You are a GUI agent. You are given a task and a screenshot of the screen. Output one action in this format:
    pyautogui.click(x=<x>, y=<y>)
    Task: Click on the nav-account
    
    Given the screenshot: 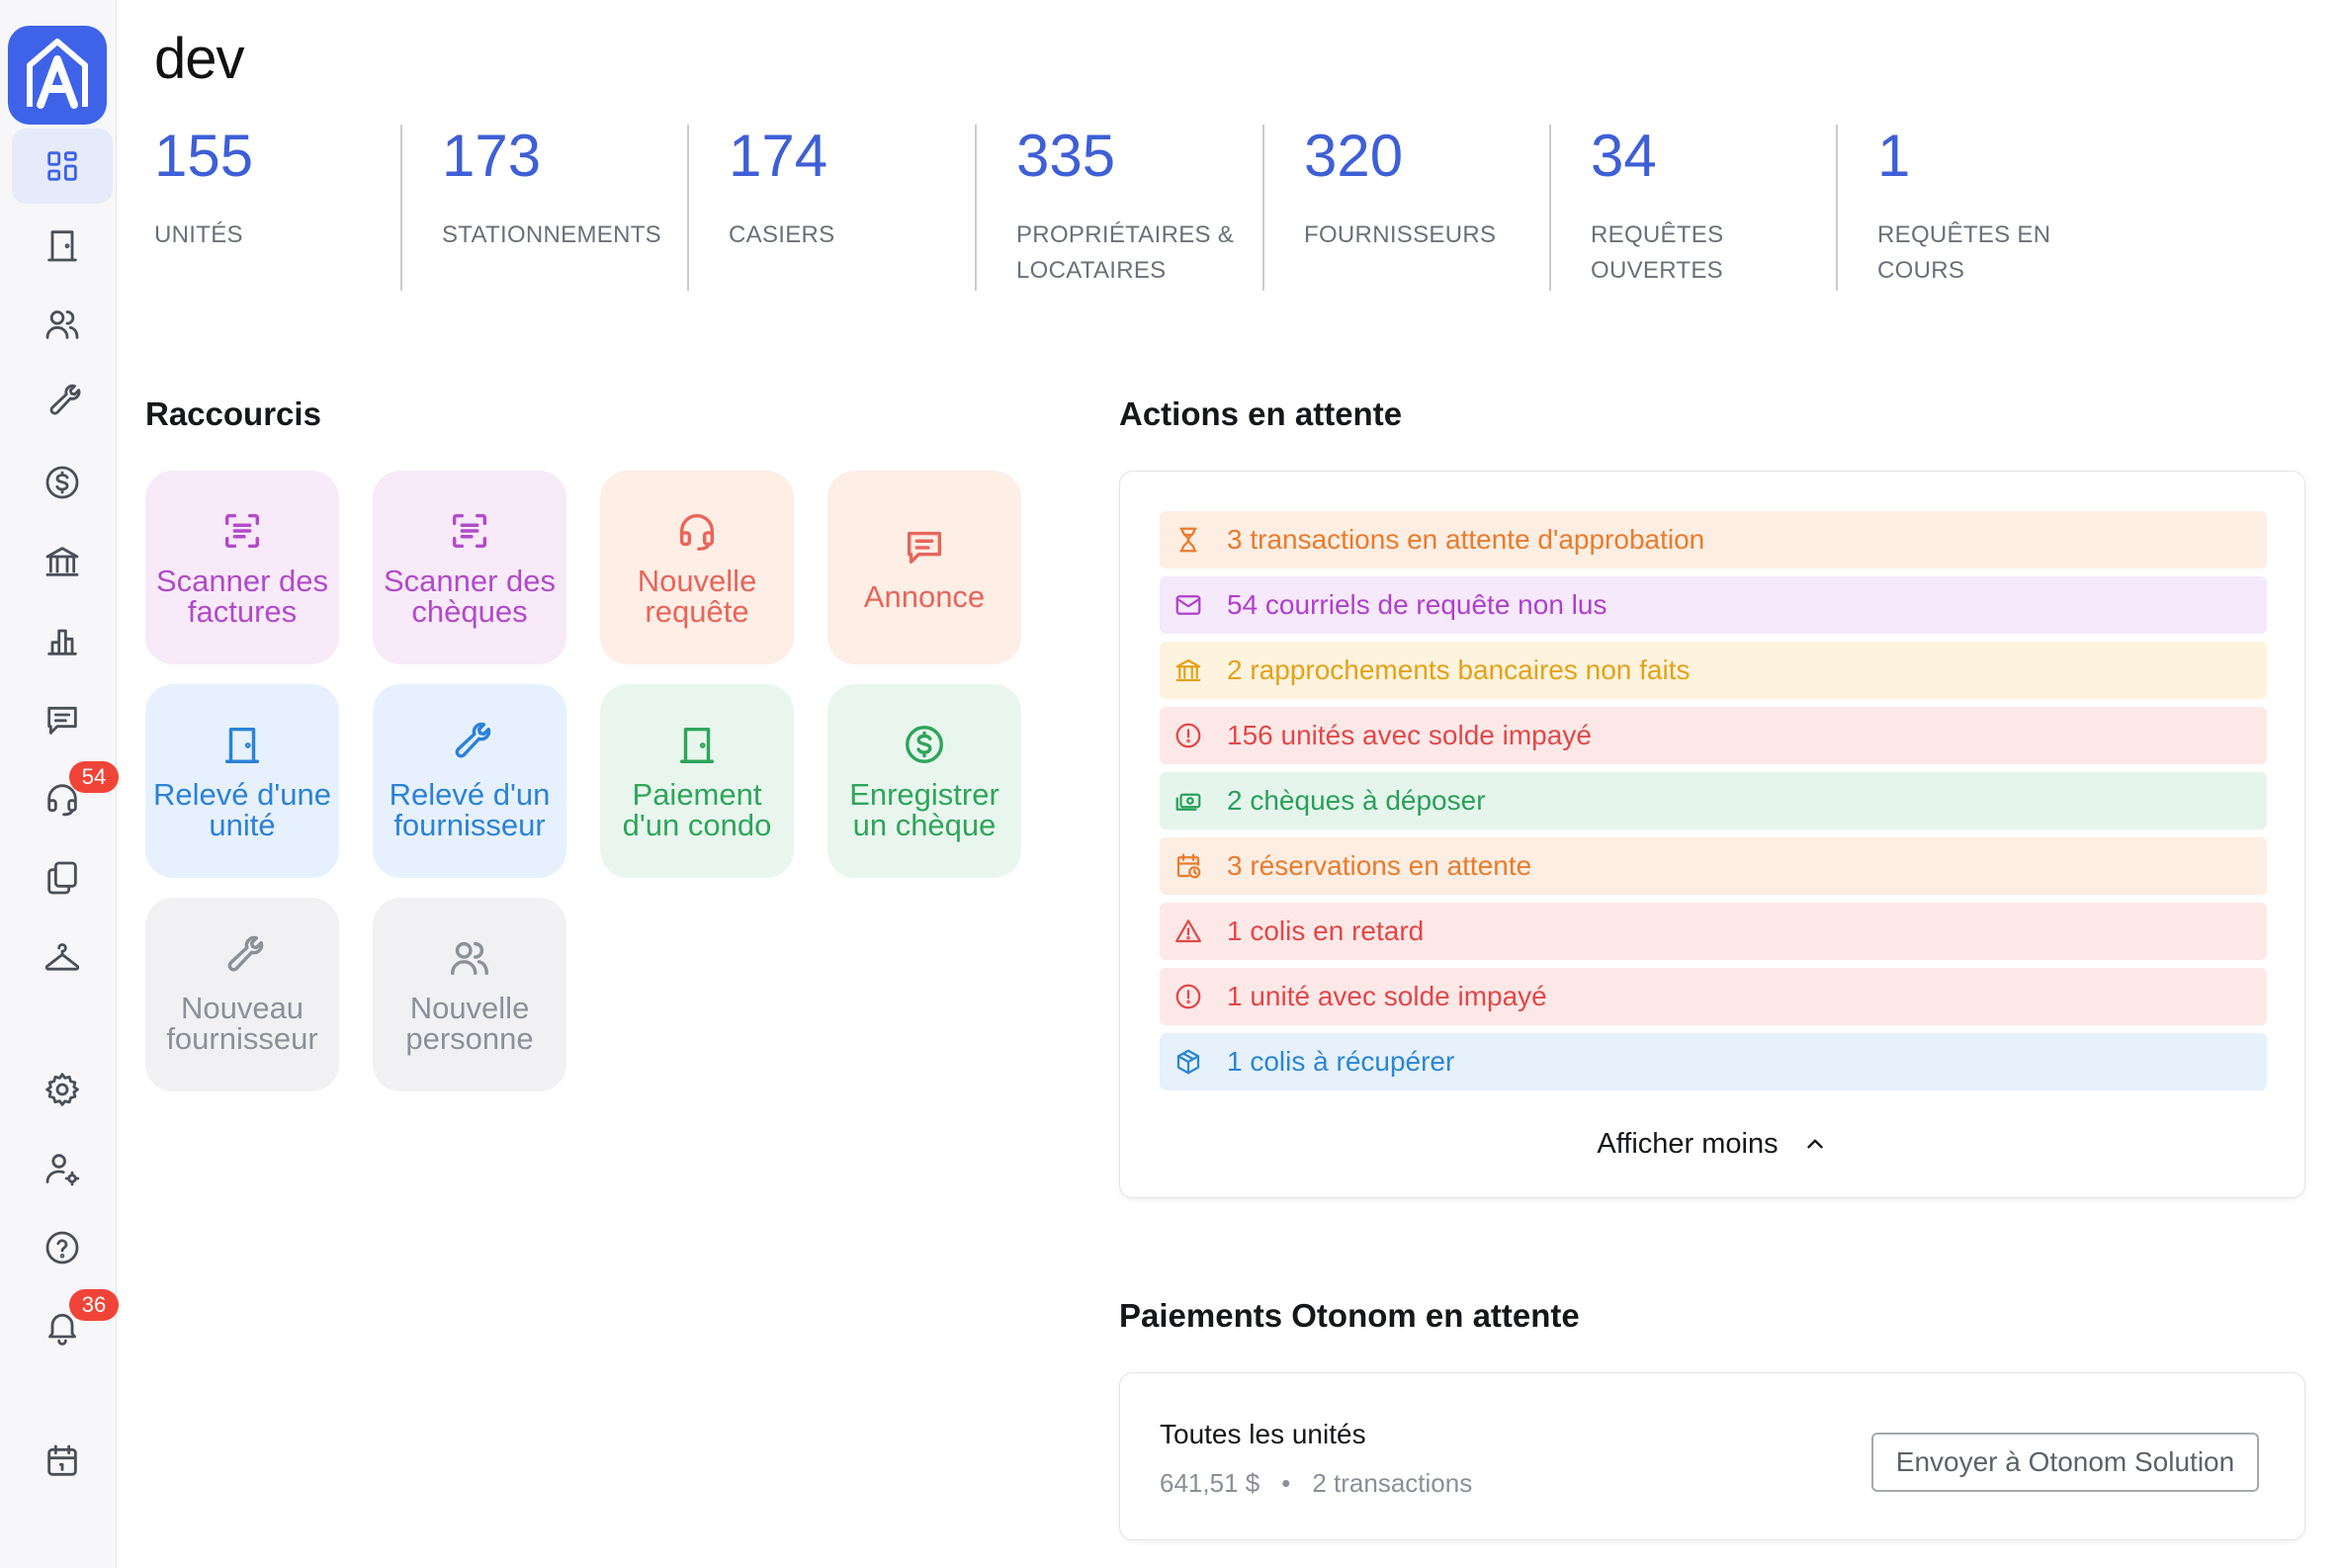 What is the action you would take?
    pyautogui.click(x=62, y=1168)
    